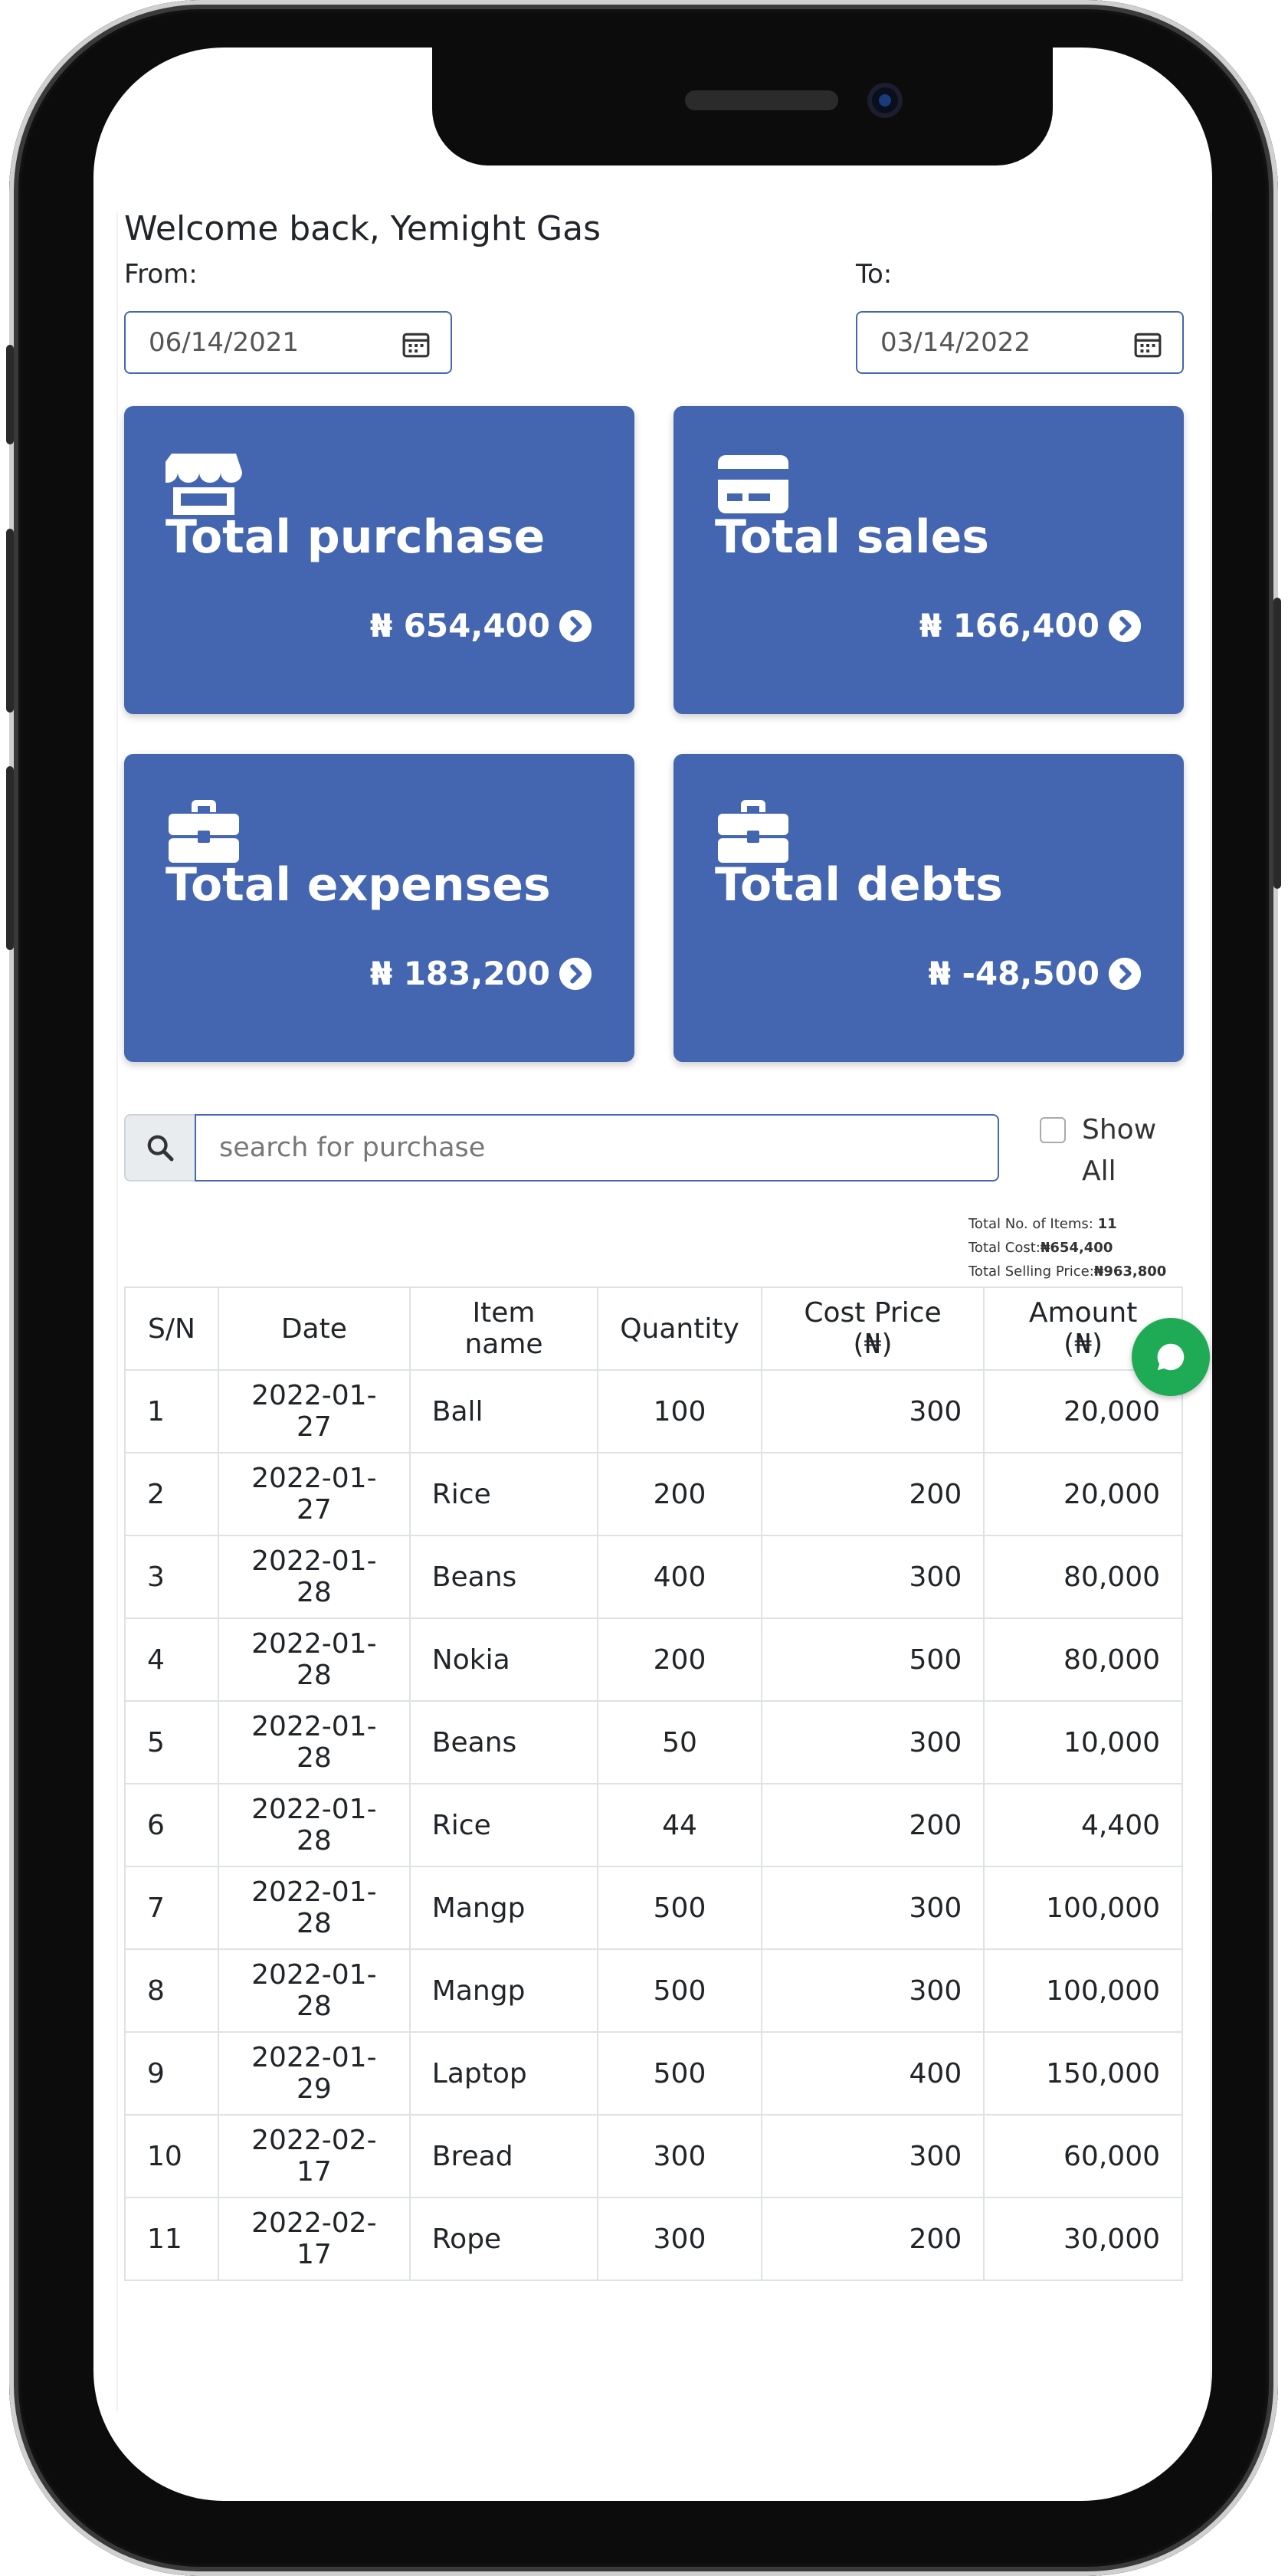 Image resolution: width=1288 pixels, height=2576 pixels. I want to click on table-row: 8 2022-01-28 Mangp 500 300 100,000, so click(653, 1991).